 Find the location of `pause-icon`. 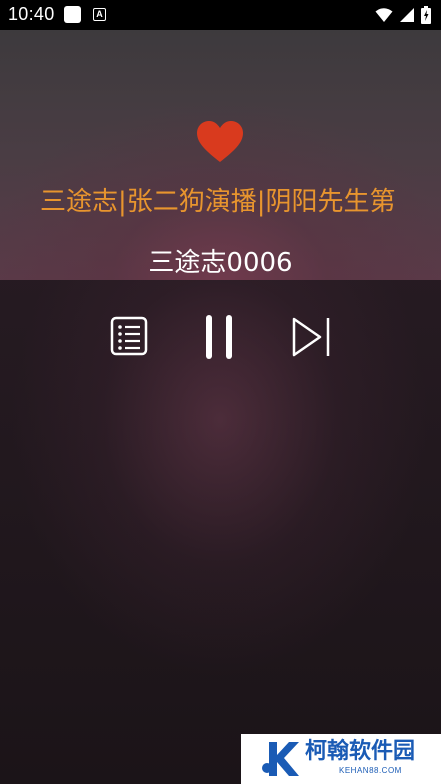

pause-icon is located at coordinates (219, 337).